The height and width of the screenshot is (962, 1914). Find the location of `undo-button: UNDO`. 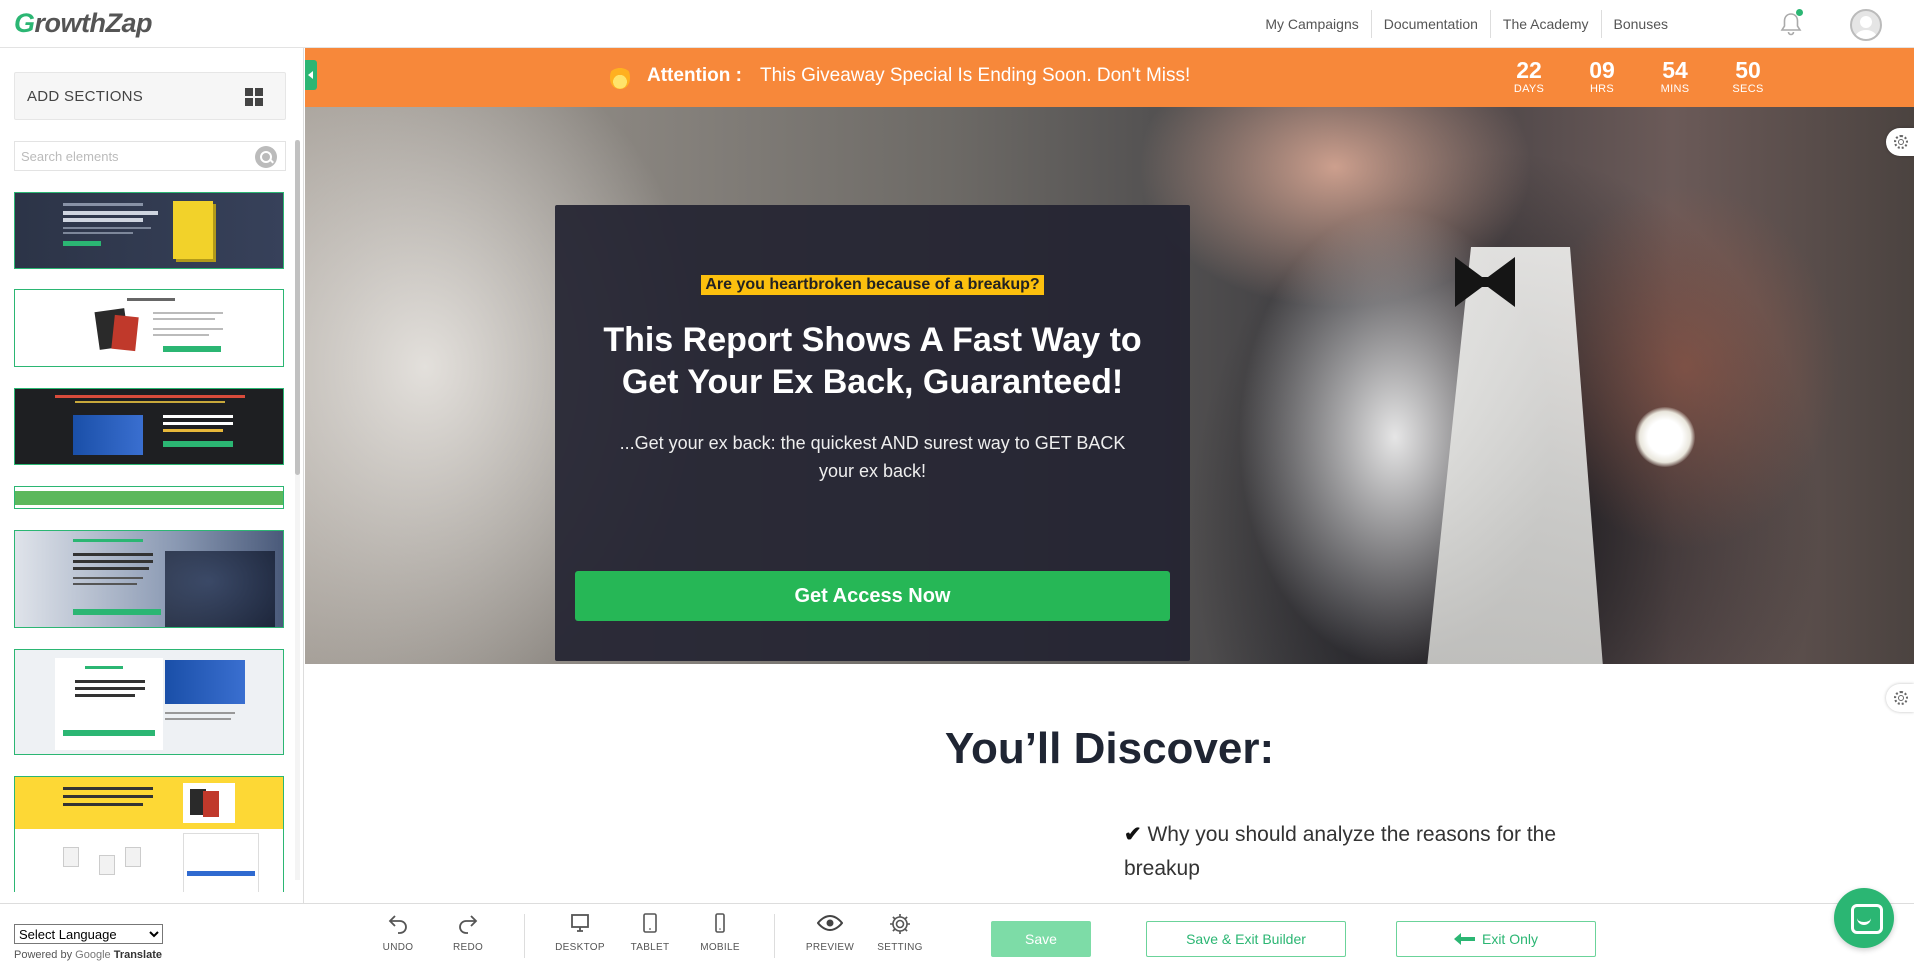

undo-button: UNDO is located at coordinates (398, 932).